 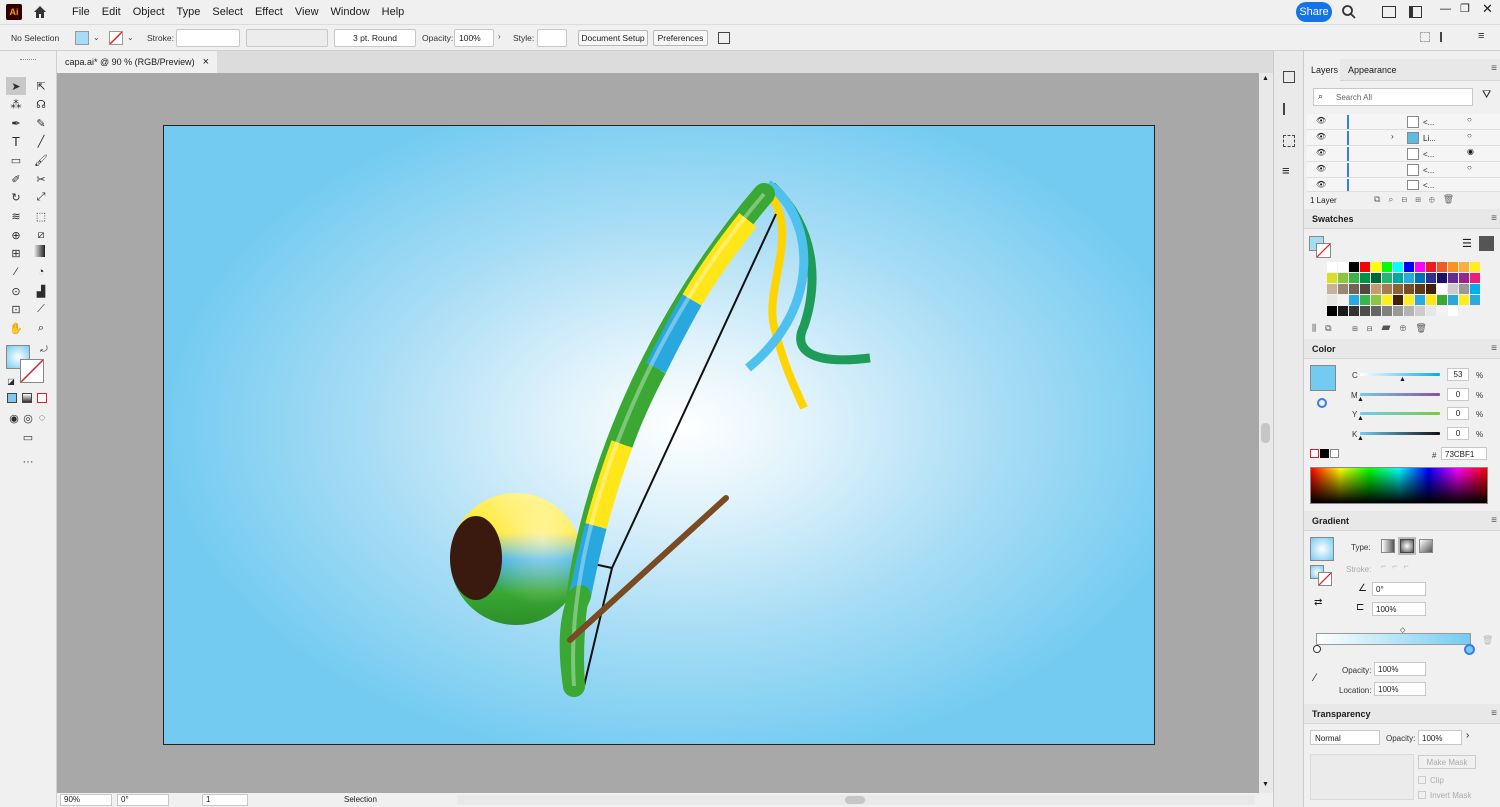 I want to click on close-icon: ×, so click(x=206, y=62).